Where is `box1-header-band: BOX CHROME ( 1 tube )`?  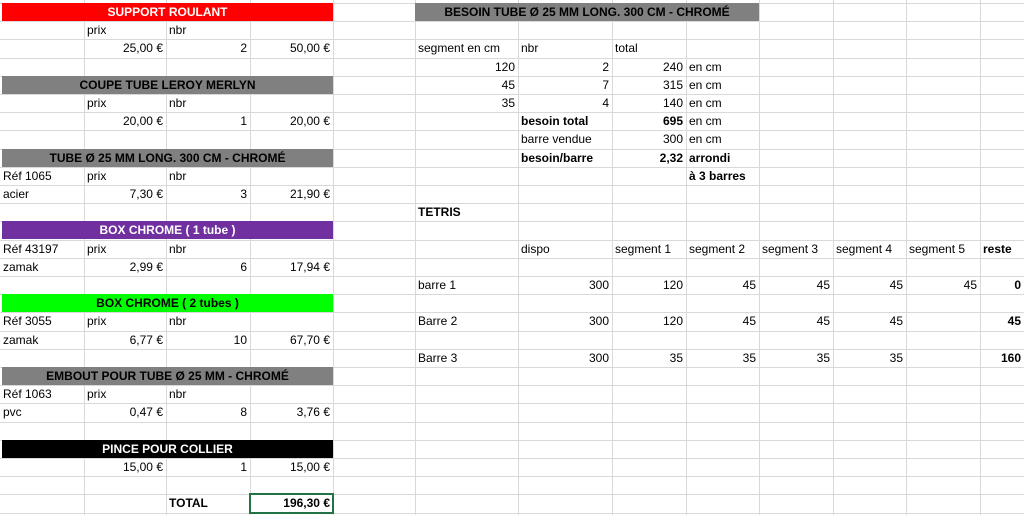 box1-header-band: BOX CHROME ( 1 tube ) is located at coordinates (167, 230).